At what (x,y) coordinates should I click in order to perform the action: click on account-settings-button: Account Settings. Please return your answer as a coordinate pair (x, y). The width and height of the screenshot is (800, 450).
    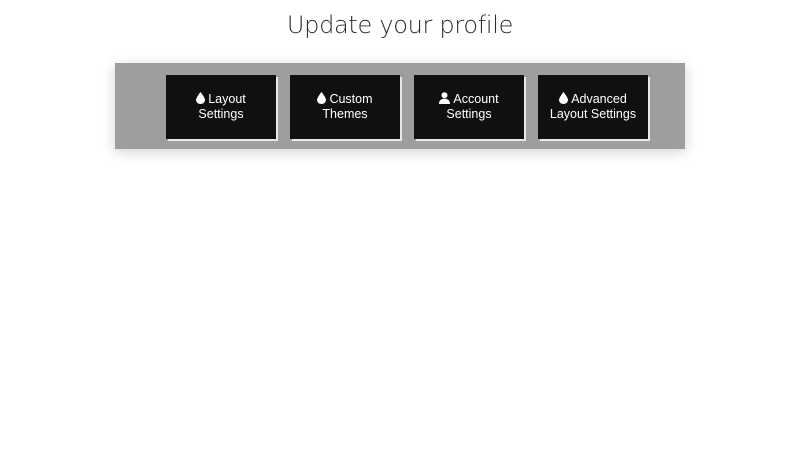
    Looking at the image, I should click on (469, 107).